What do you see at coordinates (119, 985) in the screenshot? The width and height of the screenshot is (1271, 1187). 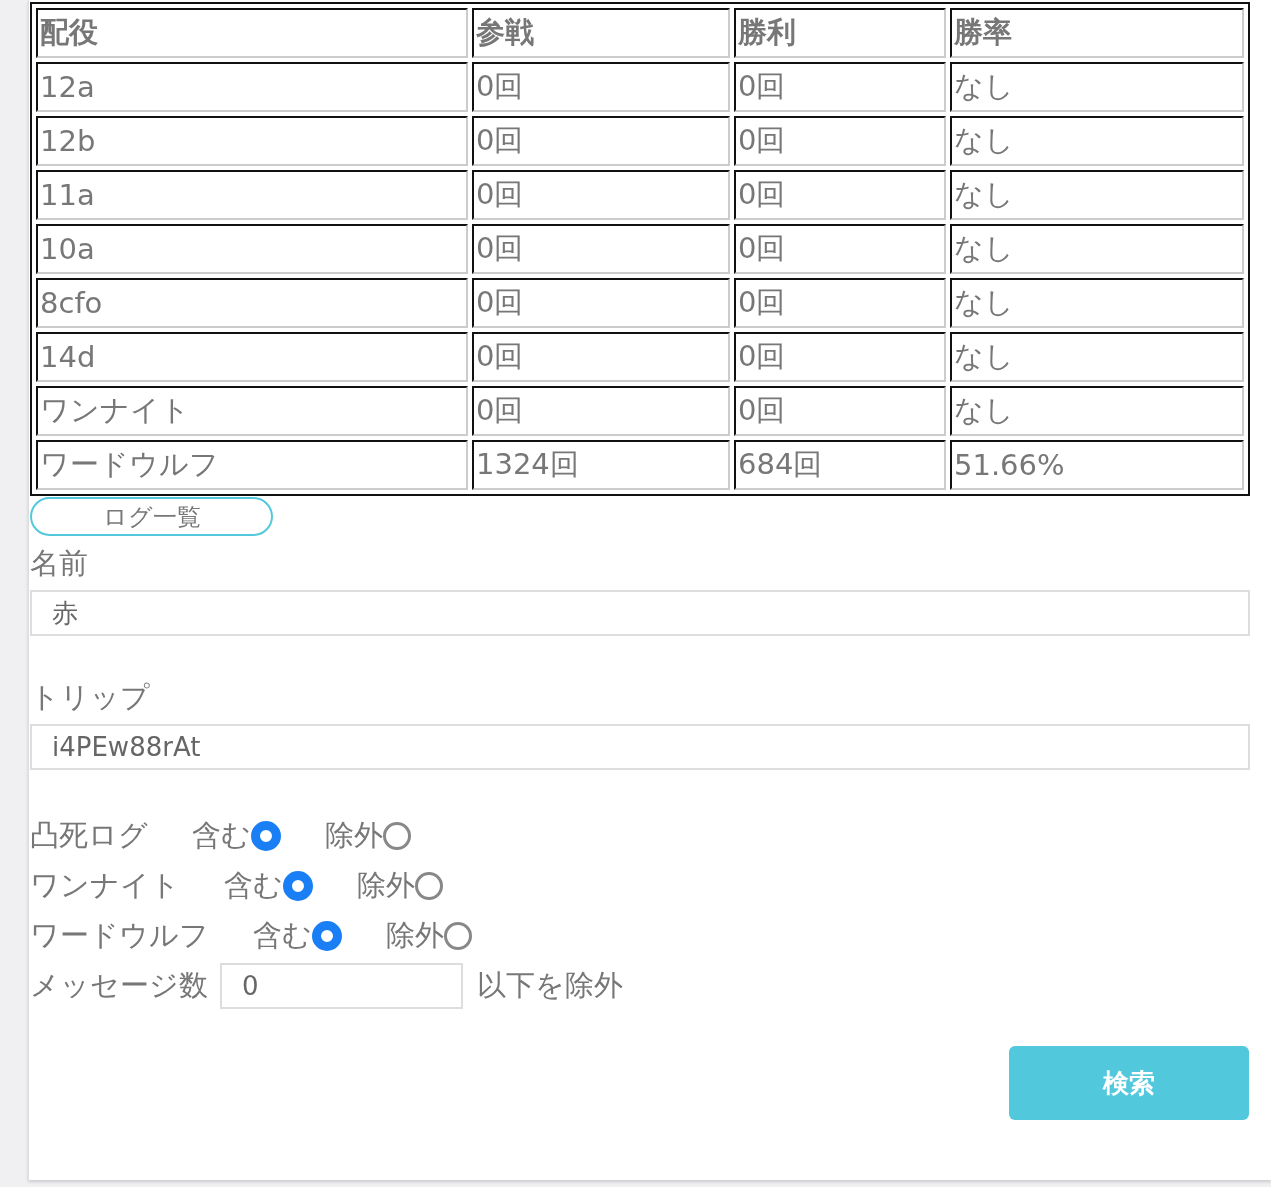 I see `filter-label: メッセージ数` at bounding box center [119, 985].